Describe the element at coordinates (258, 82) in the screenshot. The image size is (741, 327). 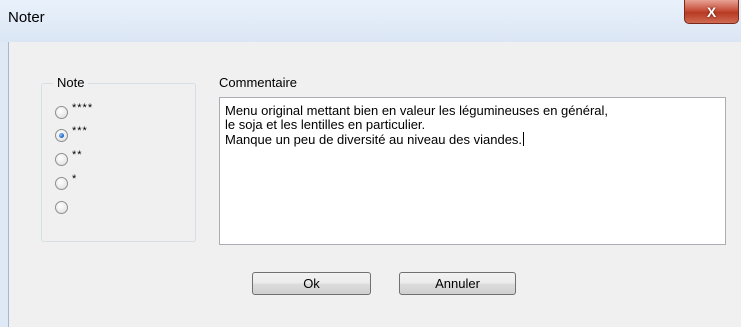
I see `comment-label: Commentaire` at that location.